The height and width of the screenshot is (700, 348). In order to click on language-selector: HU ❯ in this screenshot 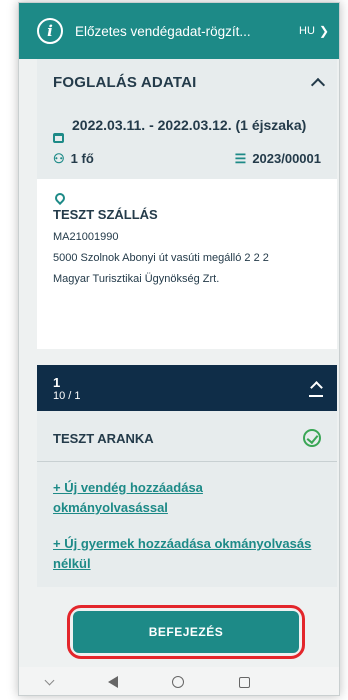, I will do `click(314, 31)`.